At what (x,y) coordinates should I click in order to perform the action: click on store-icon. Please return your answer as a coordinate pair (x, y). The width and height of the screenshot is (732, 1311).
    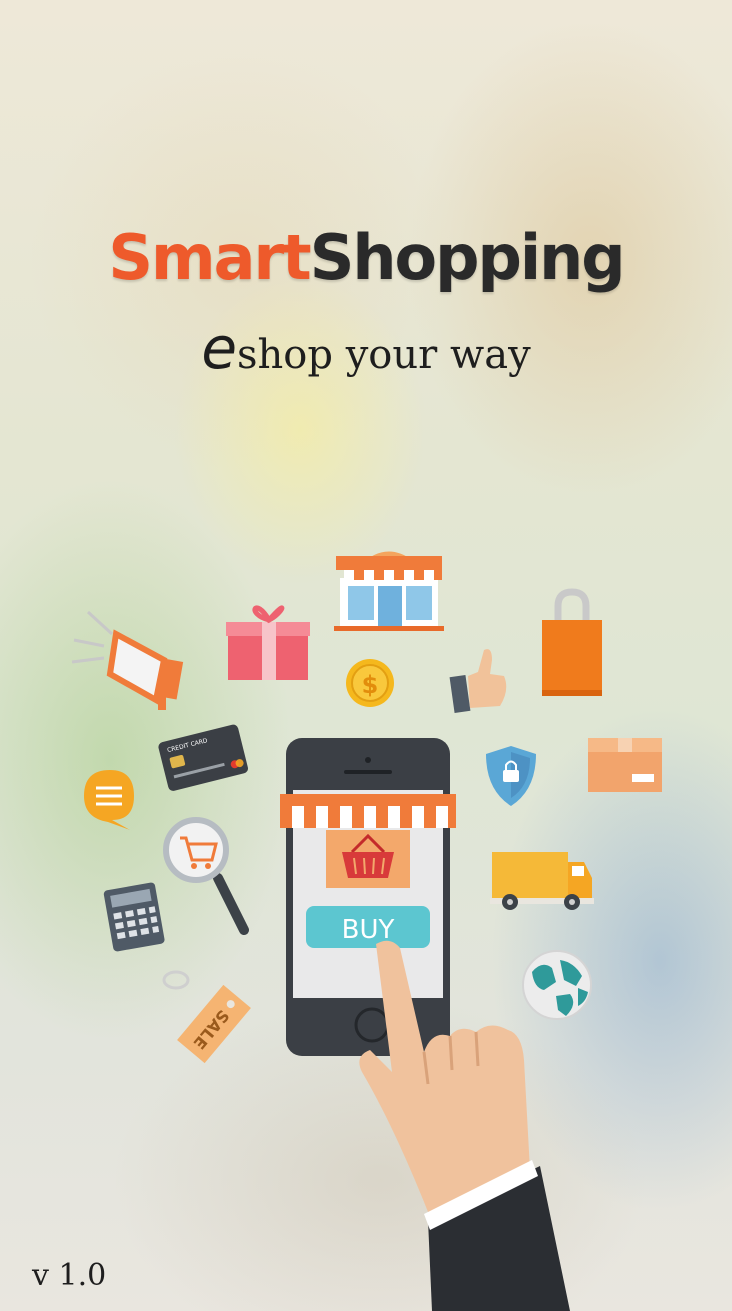
    Looking at the image, I should click on (389, 591).